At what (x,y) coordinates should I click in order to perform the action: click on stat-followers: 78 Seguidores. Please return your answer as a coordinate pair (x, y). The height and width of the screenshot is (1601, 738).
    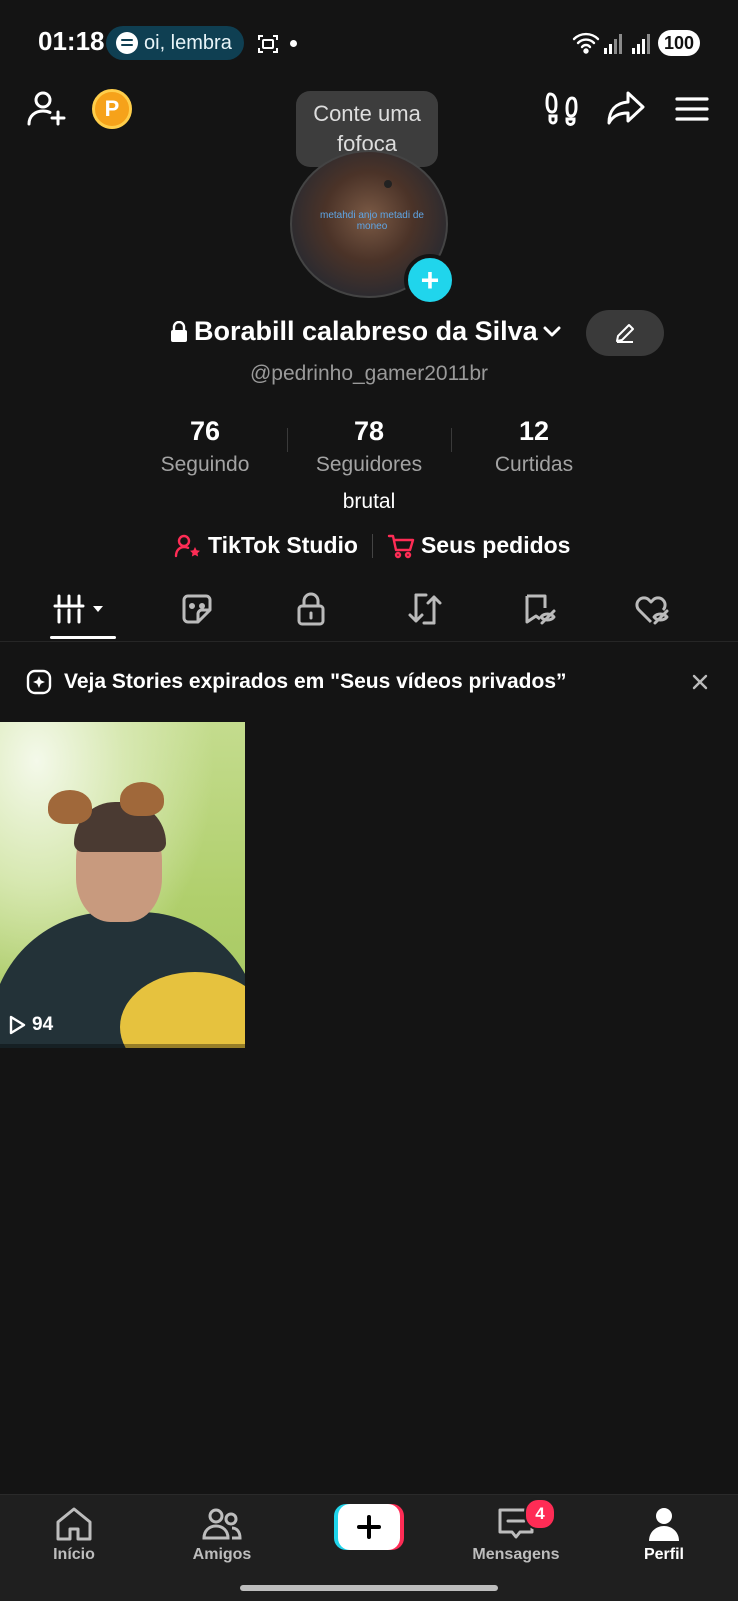
    Looking at the image, I should click on (369, 446).